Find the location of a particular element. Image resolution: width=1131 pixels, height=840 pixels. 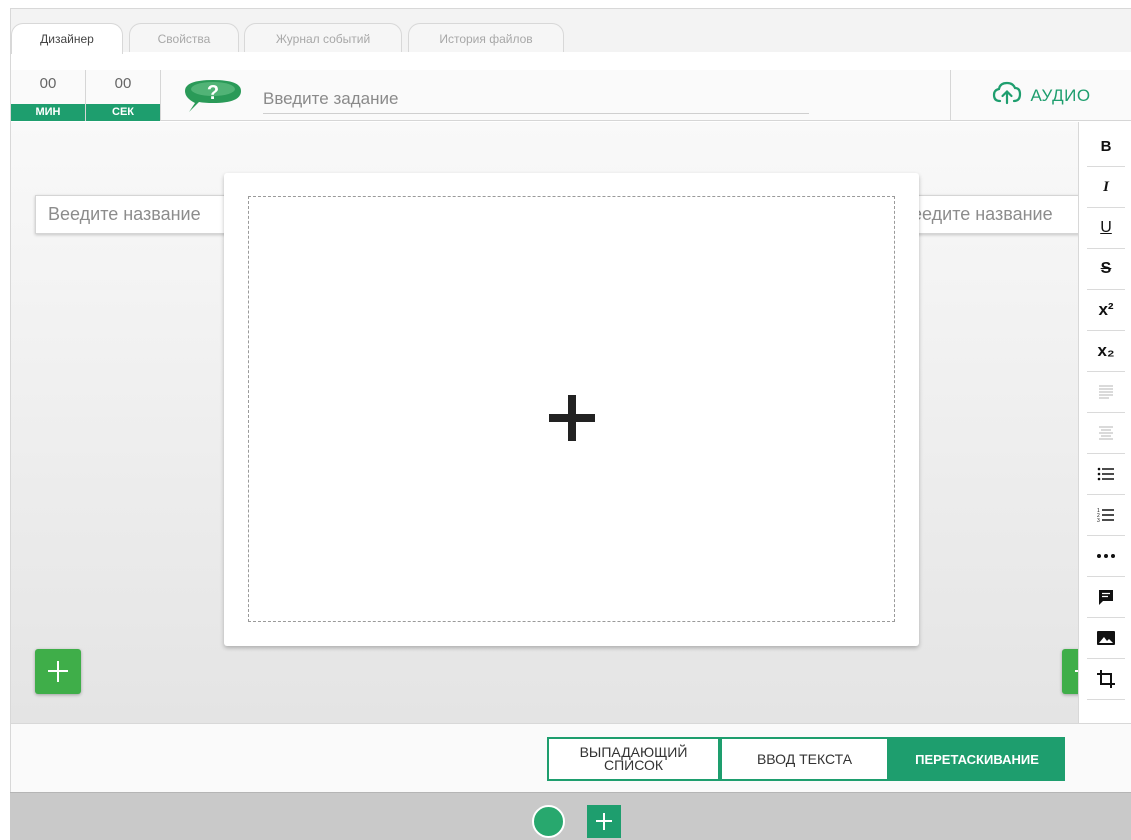

bulleted-list-icon is located at coordinates (1105, 474).